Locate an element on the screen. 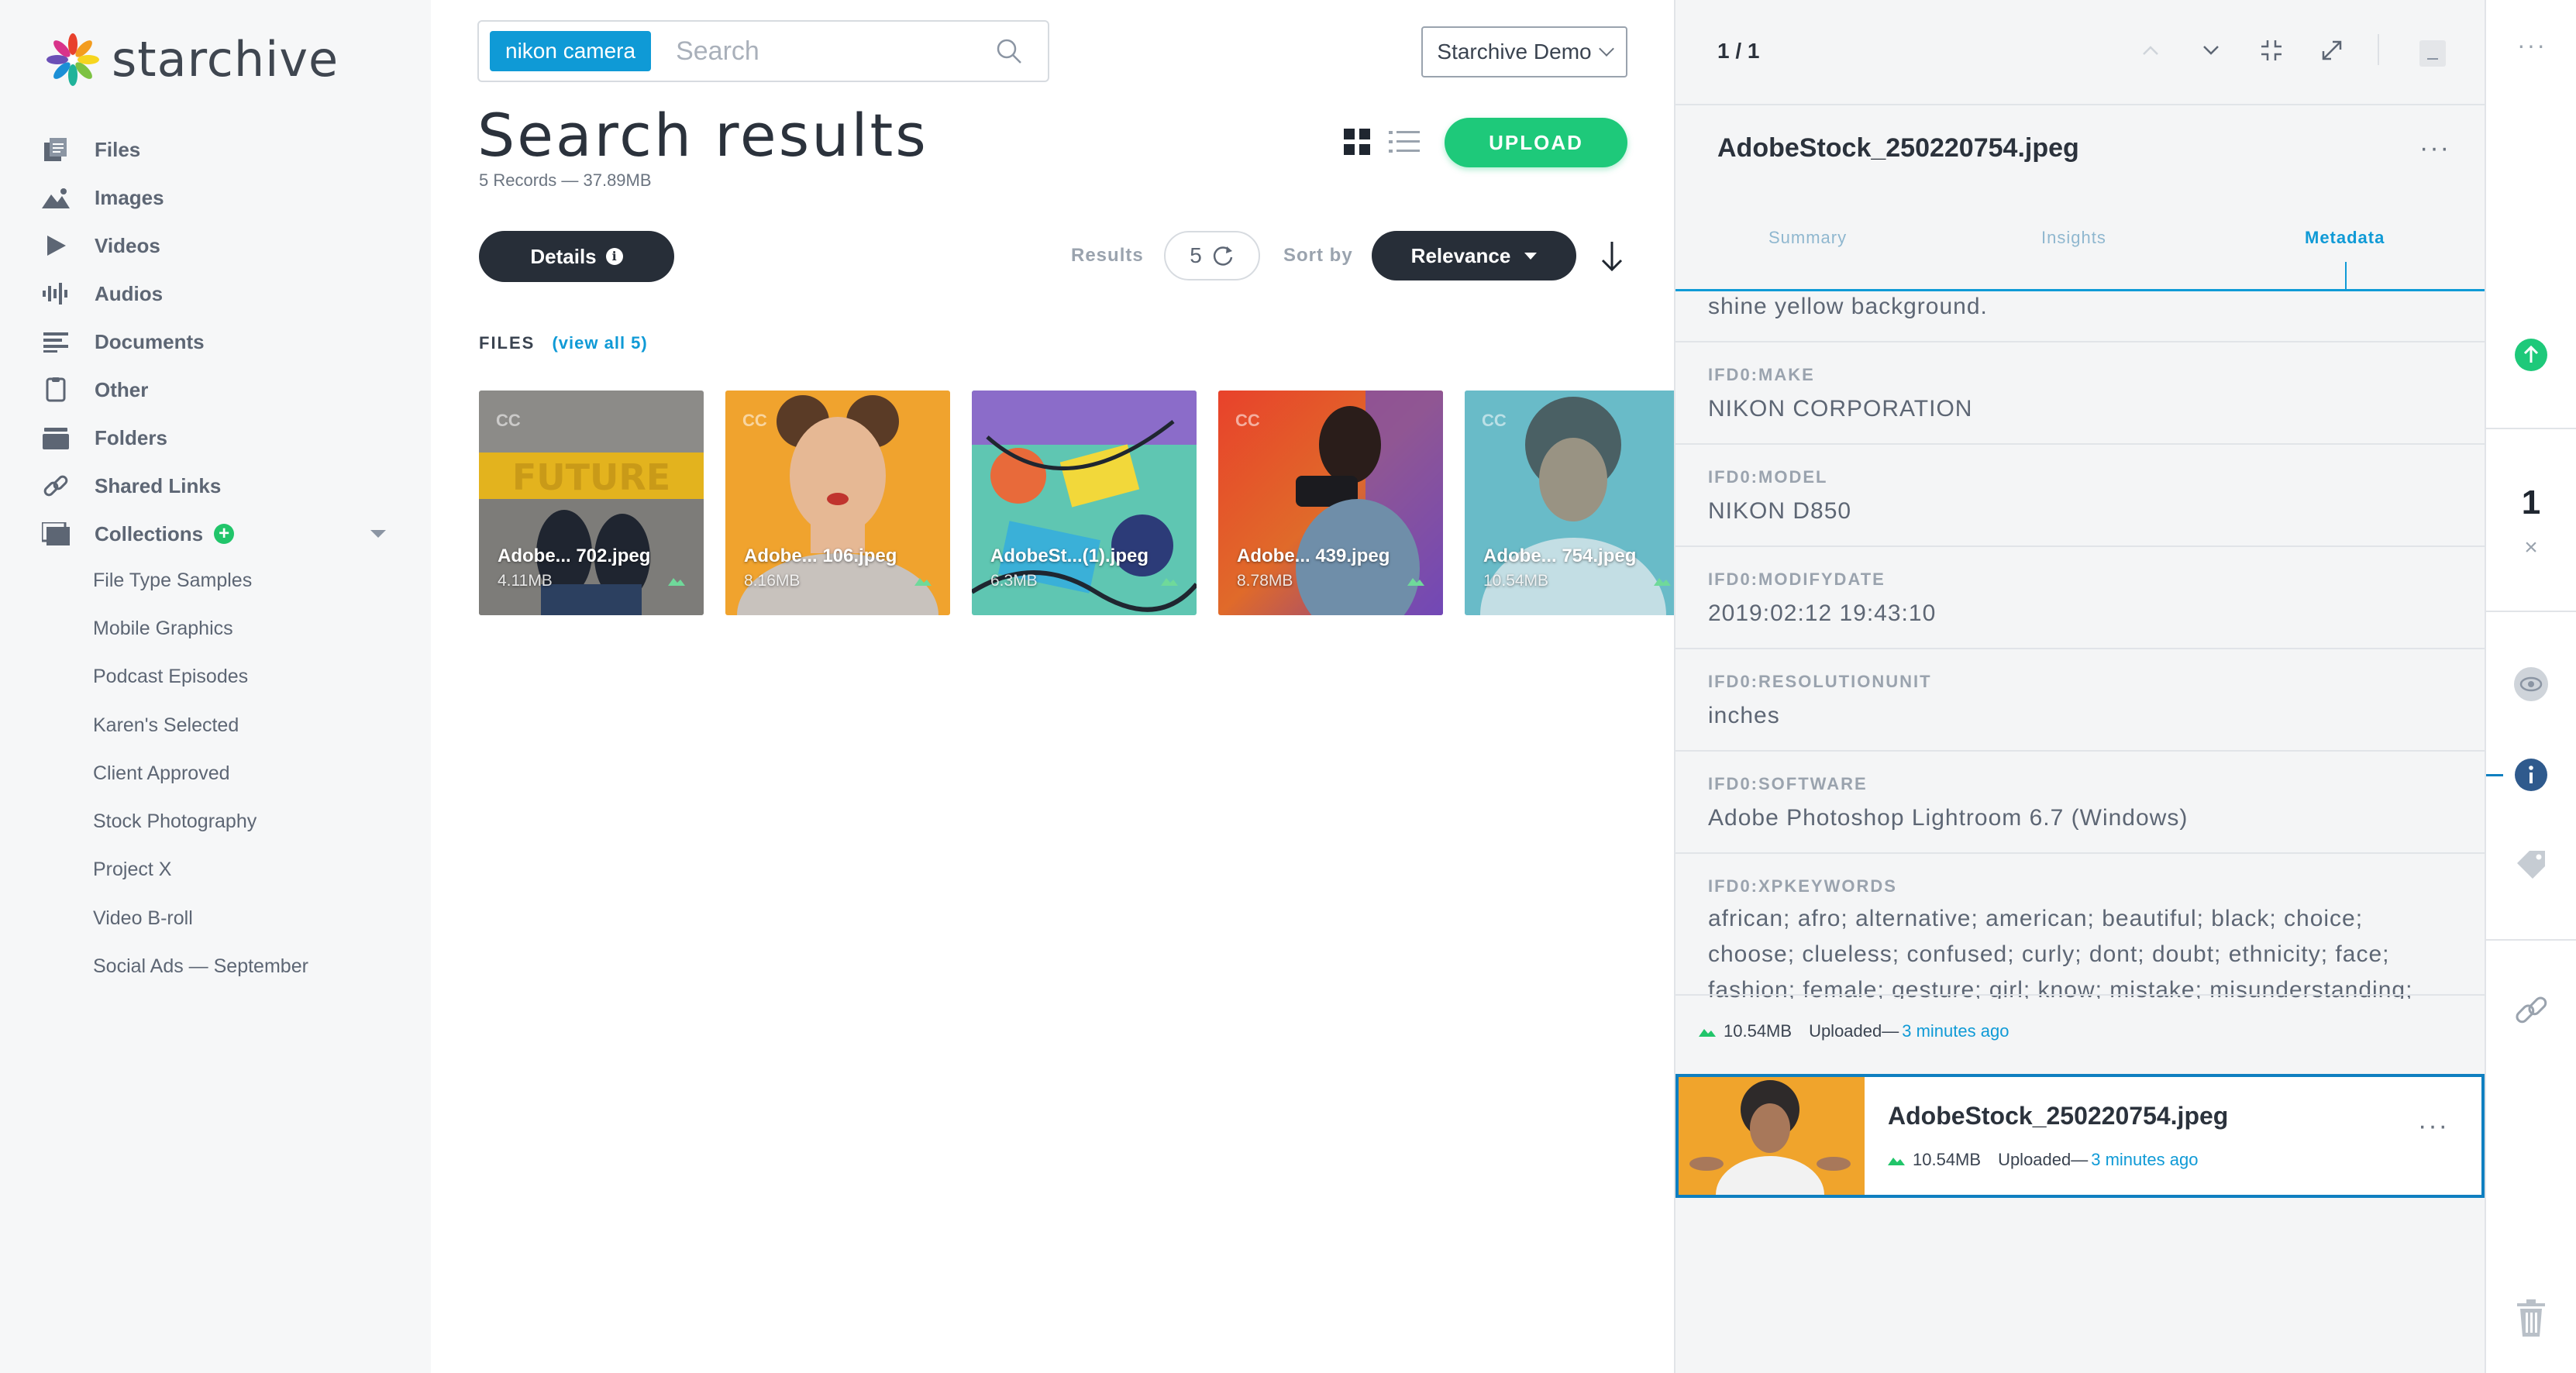 The width and height of the screenshot is (2576, 1373). details-label: Details is located at coordinates (563, 256).